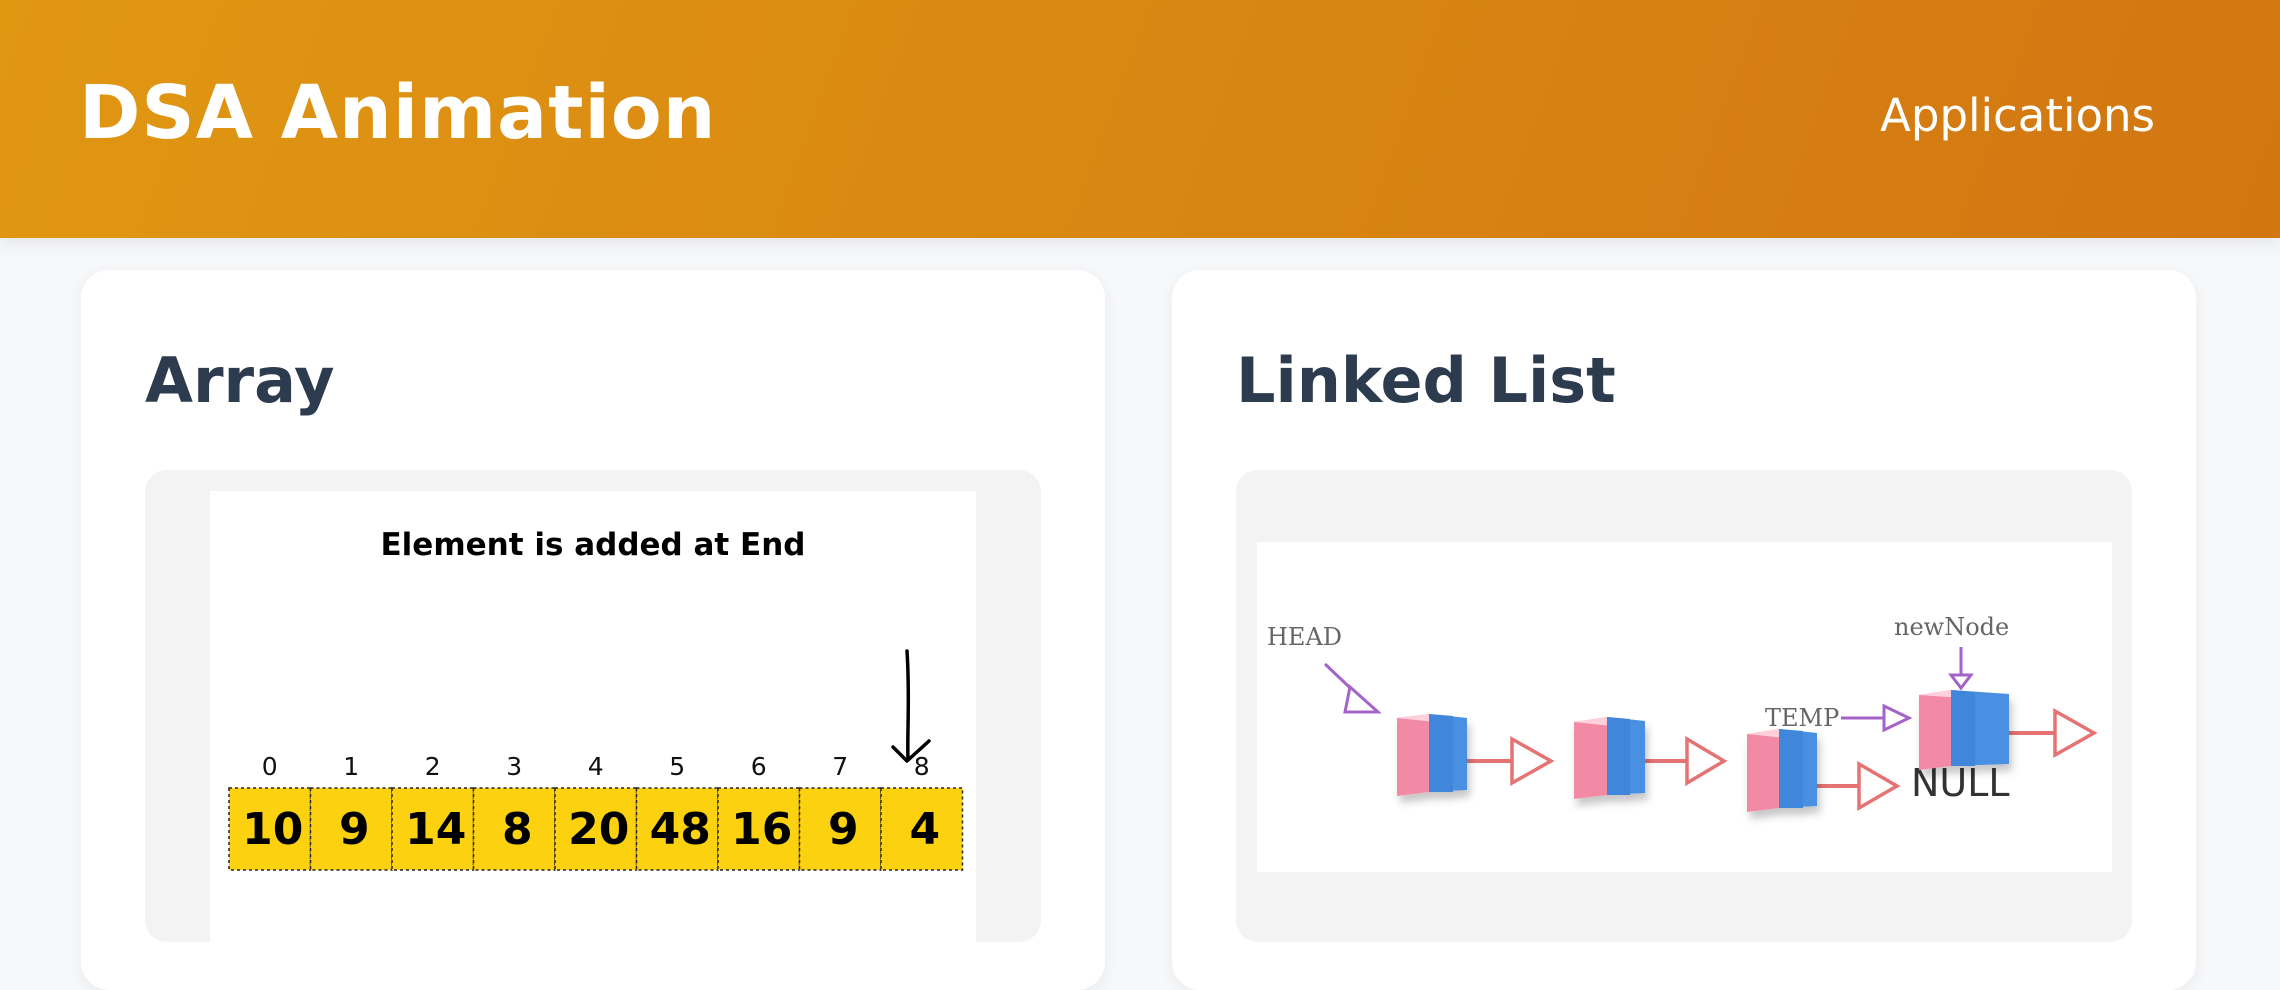  Describe the element at coordinates (435, 829) in the screenshot. I see `array-cell-value: 14` at that location.